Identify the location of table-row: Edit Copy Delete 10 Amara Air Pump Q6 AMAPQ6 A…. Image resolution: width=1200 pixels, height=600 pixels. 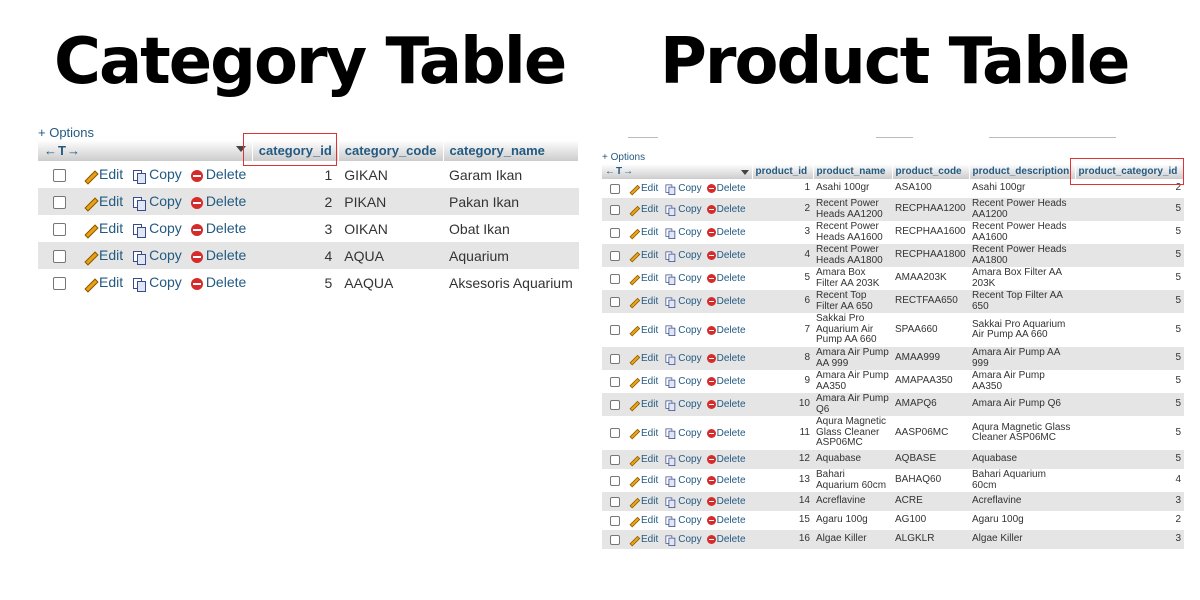
(893, 404).